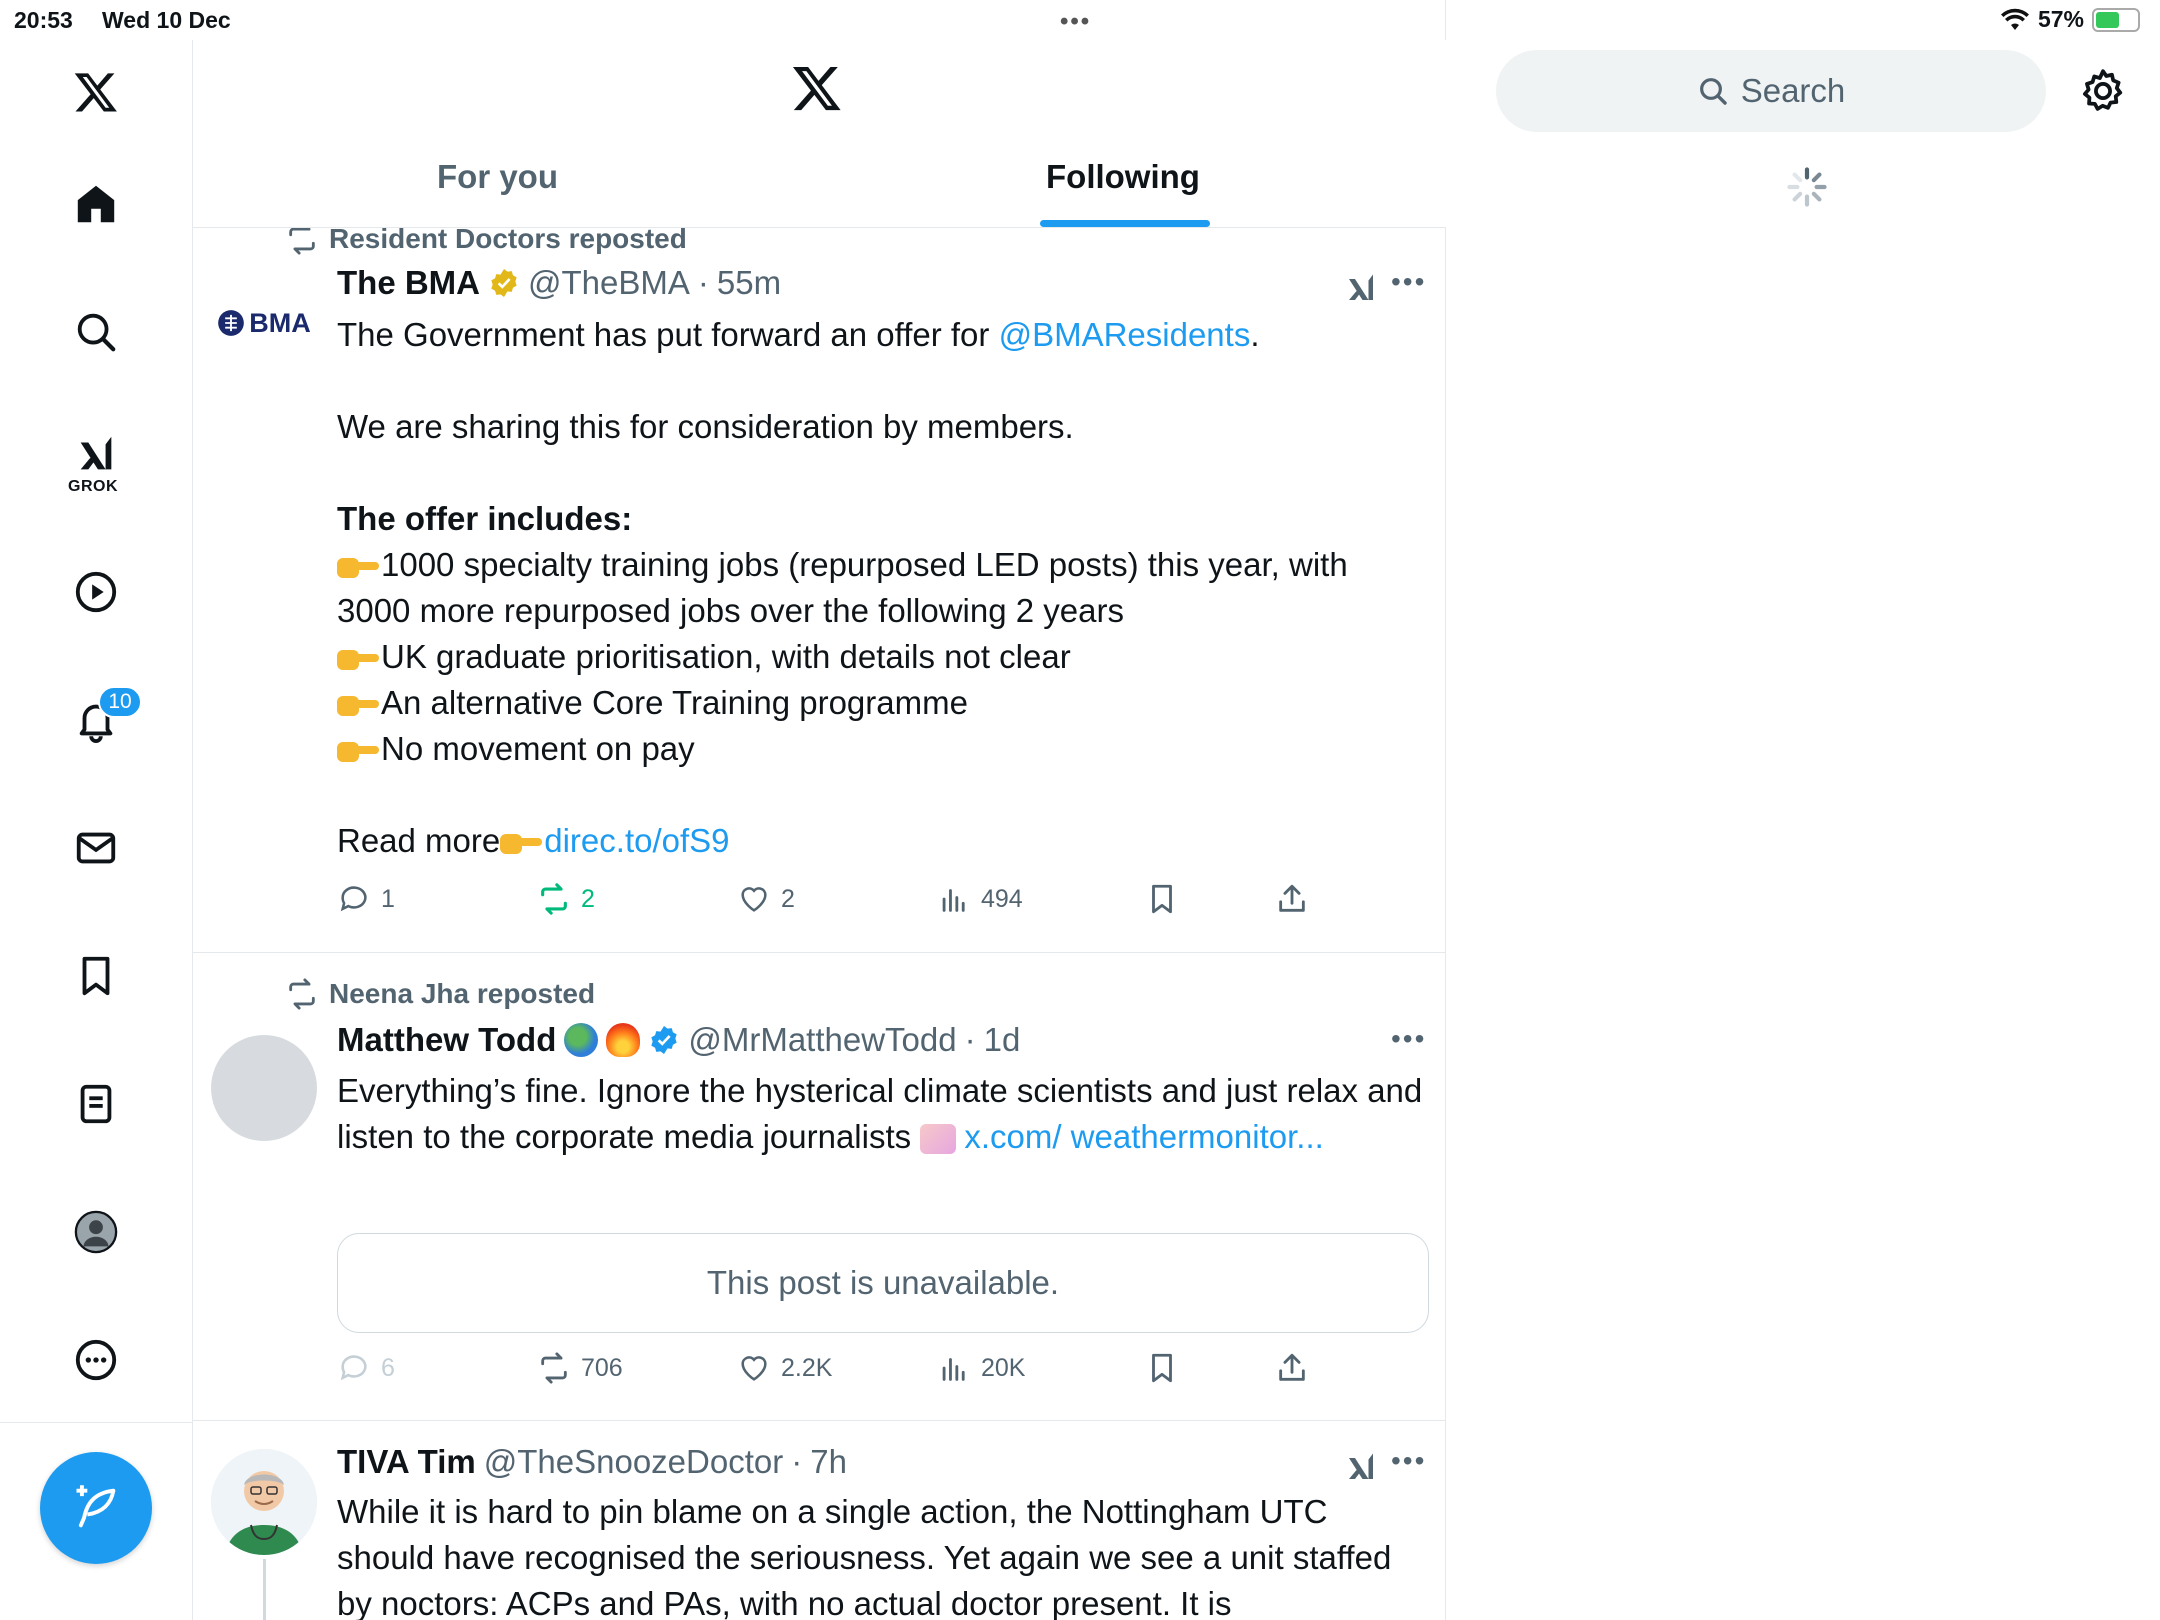  I want to click on explore-search-icon, so click(96, 332).